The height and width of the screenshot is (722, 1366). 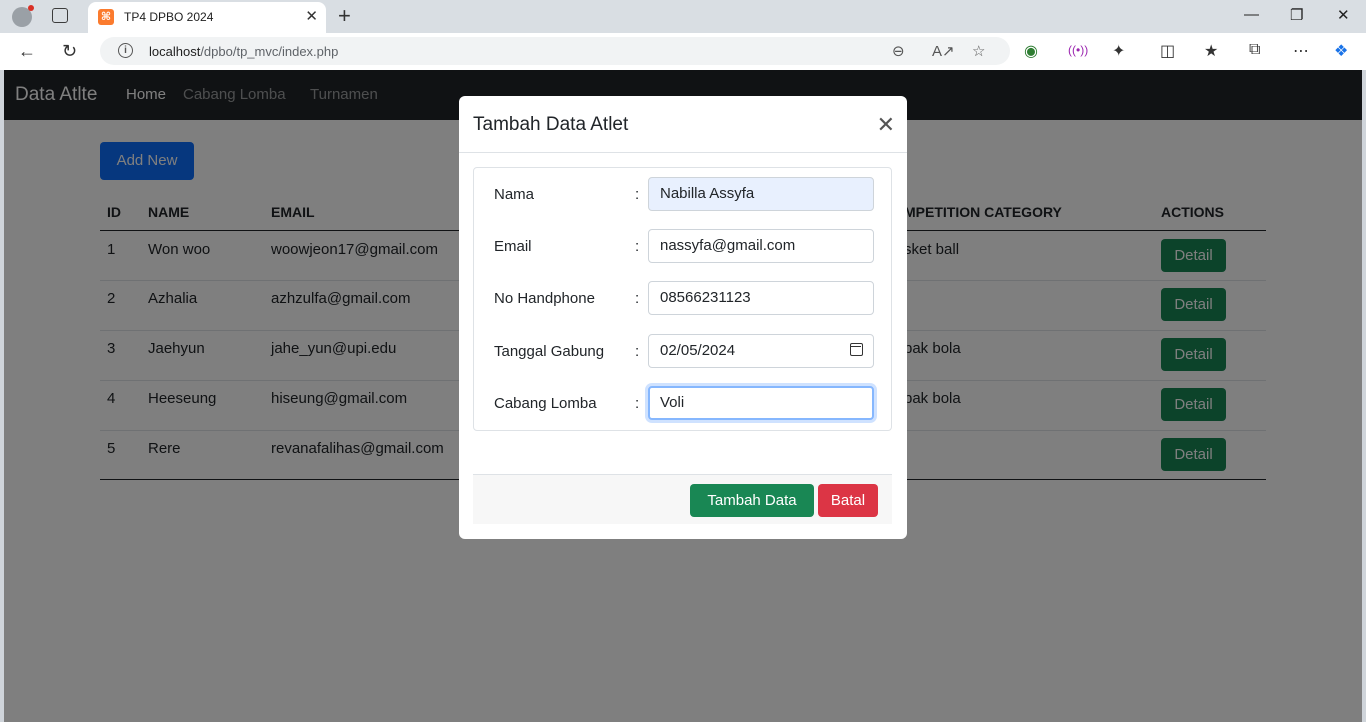 What do you see at coordinates (978, 51) in the screenshot?
I see `favorite-star-icon: ☆` at bounding box center [978, 51].